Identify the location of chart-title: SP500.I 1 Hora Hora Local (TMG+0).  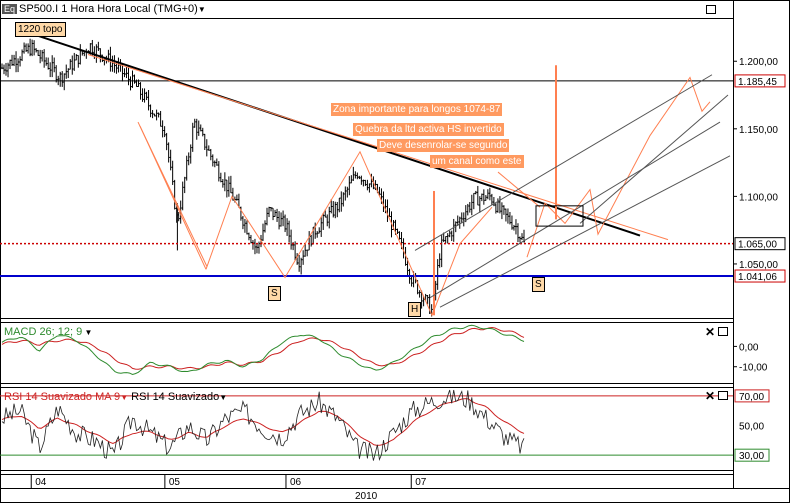
(108, 9).